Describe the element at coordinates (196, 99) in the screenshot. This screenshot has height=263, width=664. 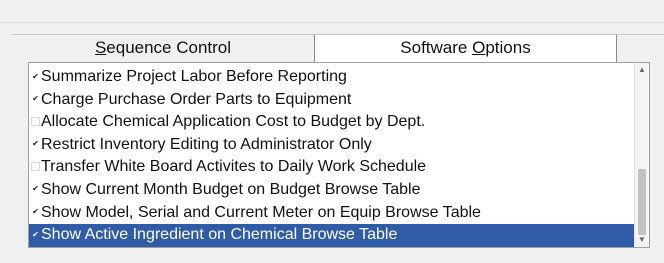
I see `option-label: Charge Purchase Order Parts to Equipment` at that location.